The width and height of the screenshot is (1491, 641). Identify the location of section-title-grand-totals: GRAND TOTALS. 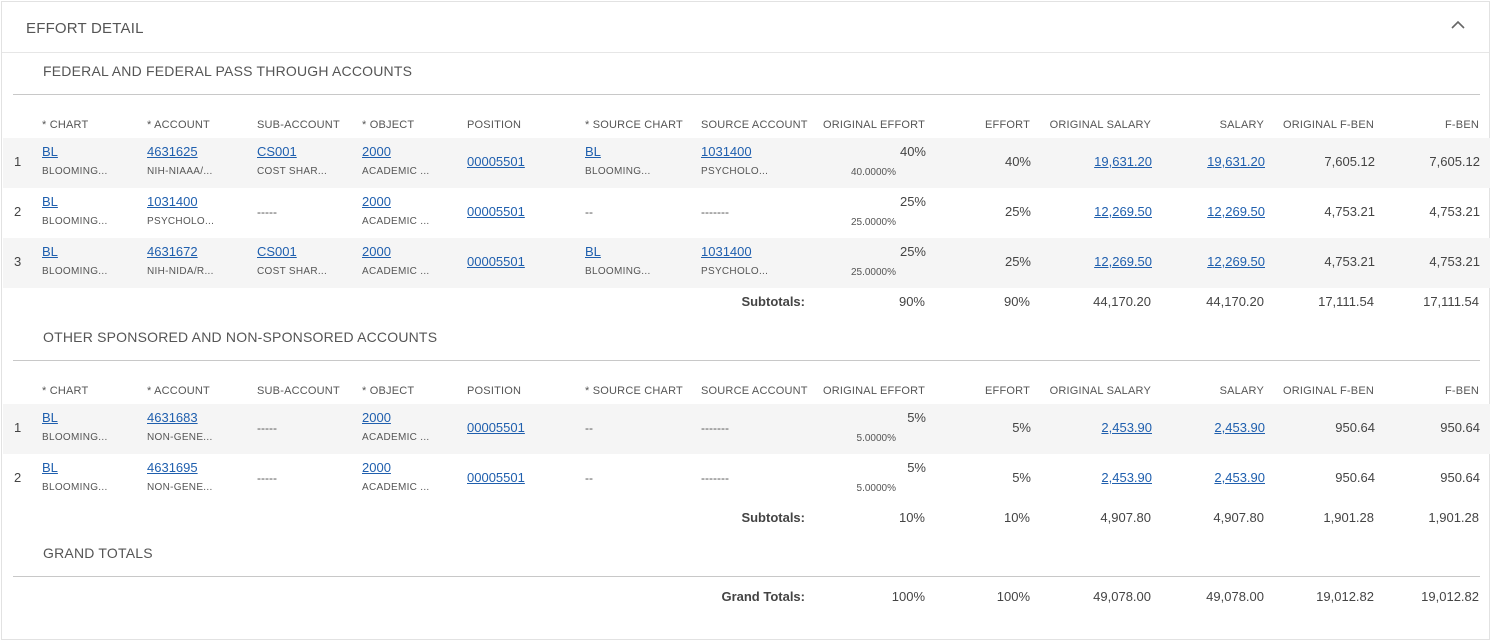
(98, 553).